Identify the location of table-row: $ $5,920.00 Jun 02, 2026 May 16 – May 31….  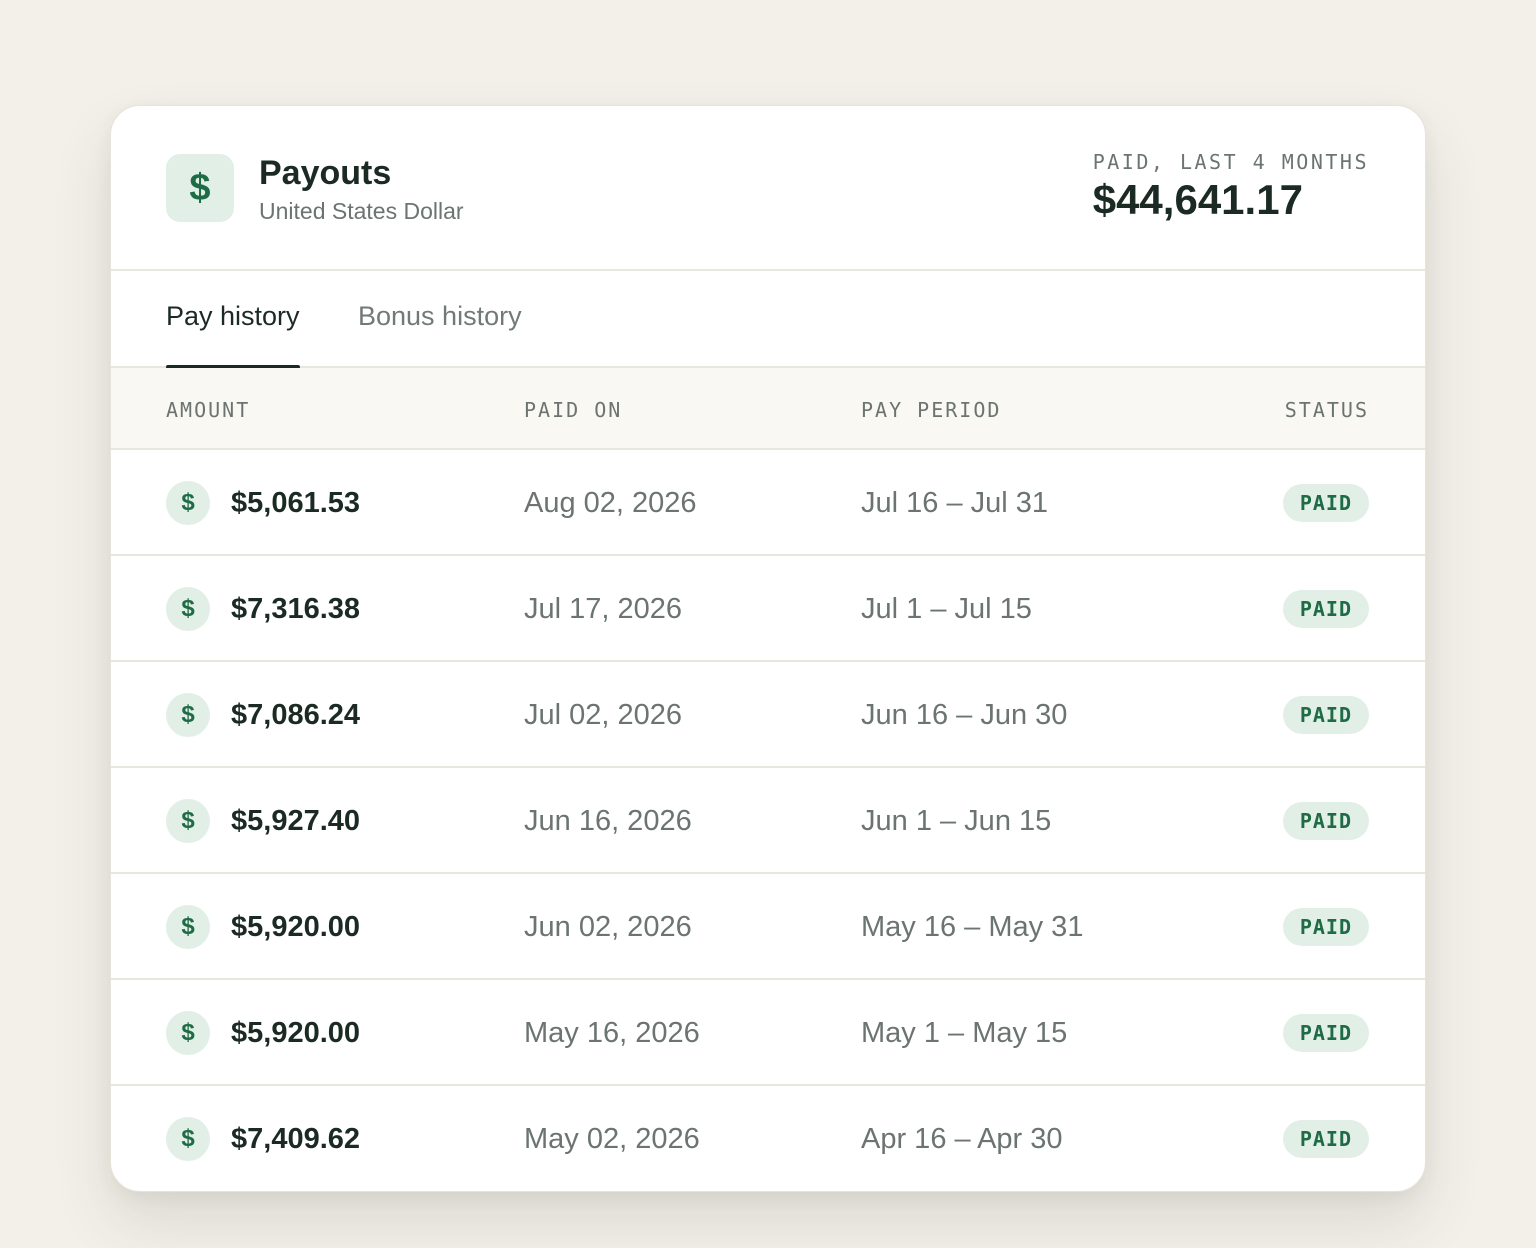
(768, 927).